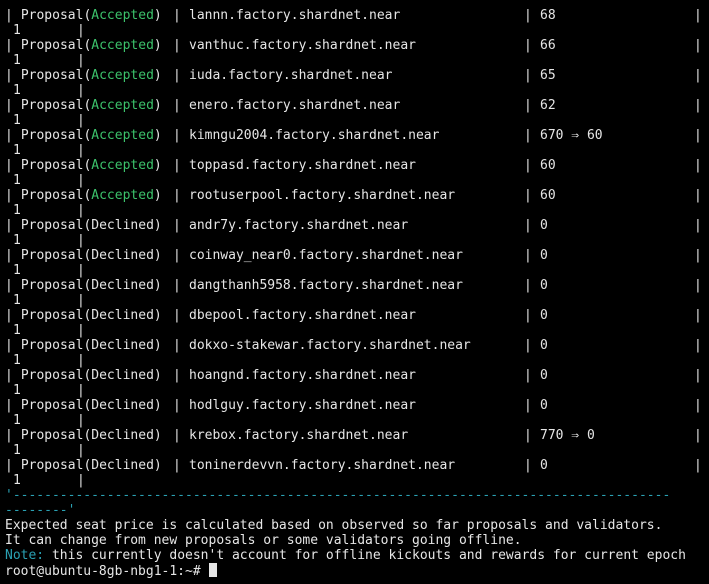 This screenshot has width=709, height=584. I want to click on seats-cell: 670 ⇒ 60, so click(571, 135).